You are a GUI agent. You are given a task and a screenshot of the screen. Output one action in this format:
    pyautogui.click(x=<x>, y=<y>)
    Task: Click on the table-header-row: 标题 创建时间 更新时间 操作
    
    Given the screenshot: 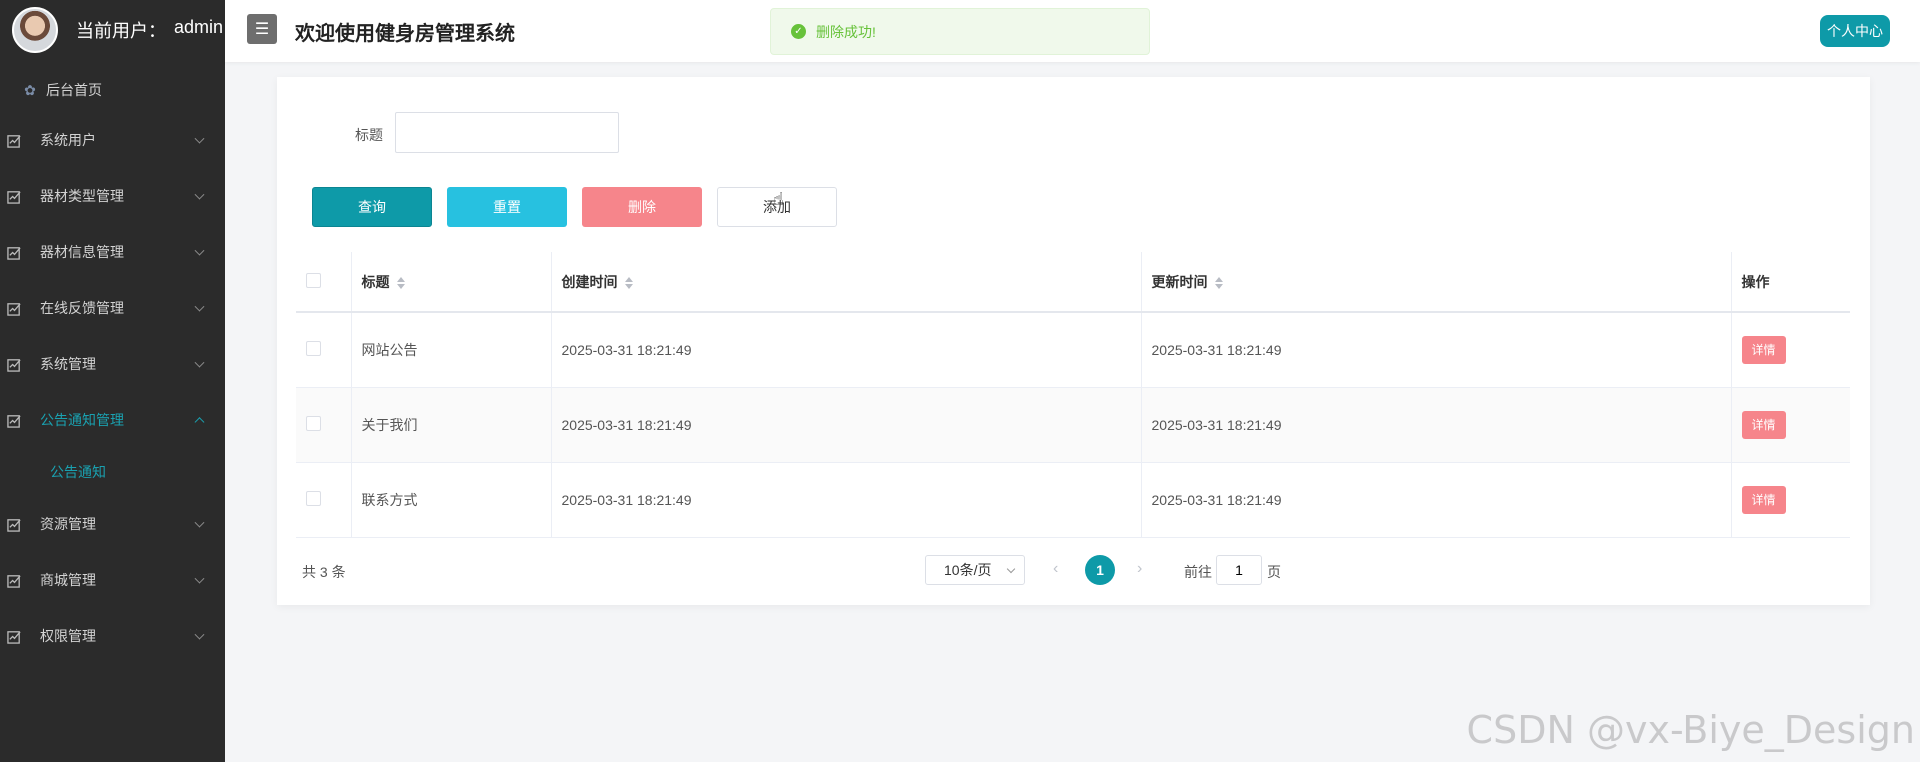 What is the action you would take?
    pyautogui.click(x=1073, y=282)
    